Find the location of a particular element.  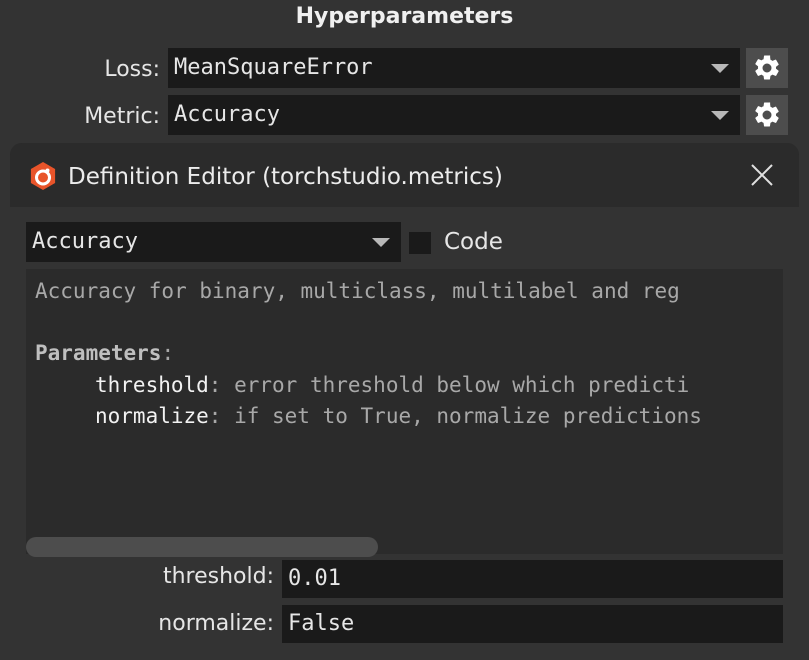

metric-select-value: Accuracy is located at coordinates (227, 114).